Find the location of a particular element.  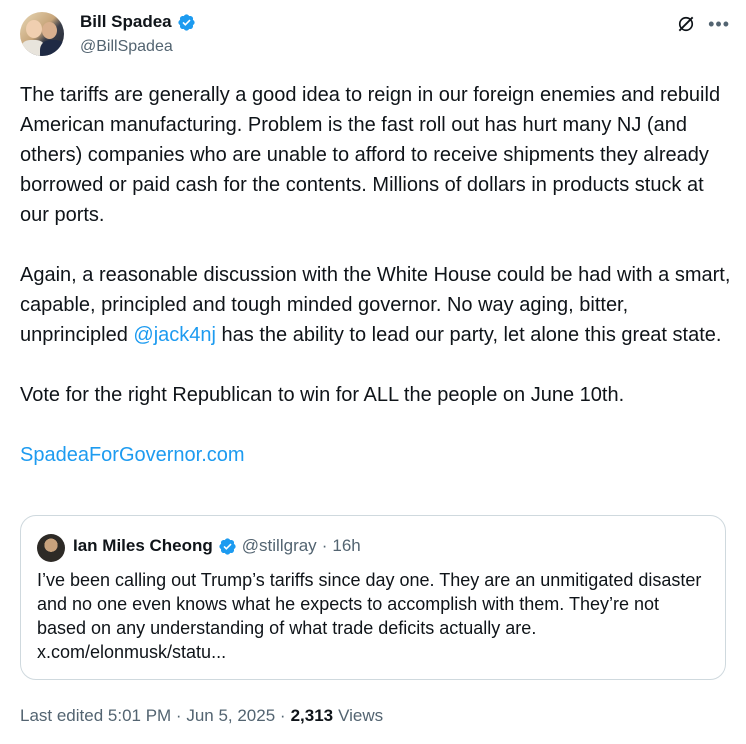

mention-link: @jack4nj is located at coordinates (174, 335).